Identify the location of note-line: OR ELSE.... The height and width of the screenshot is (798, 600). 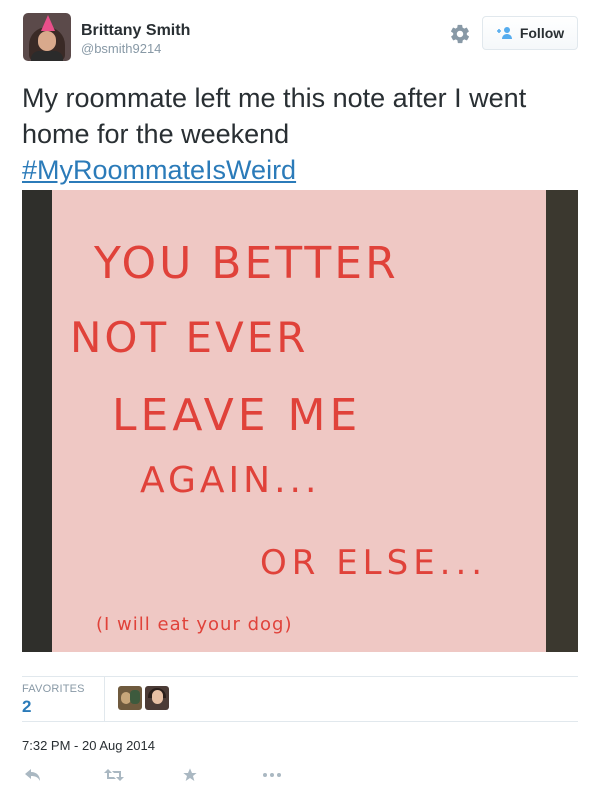
(373, 563).